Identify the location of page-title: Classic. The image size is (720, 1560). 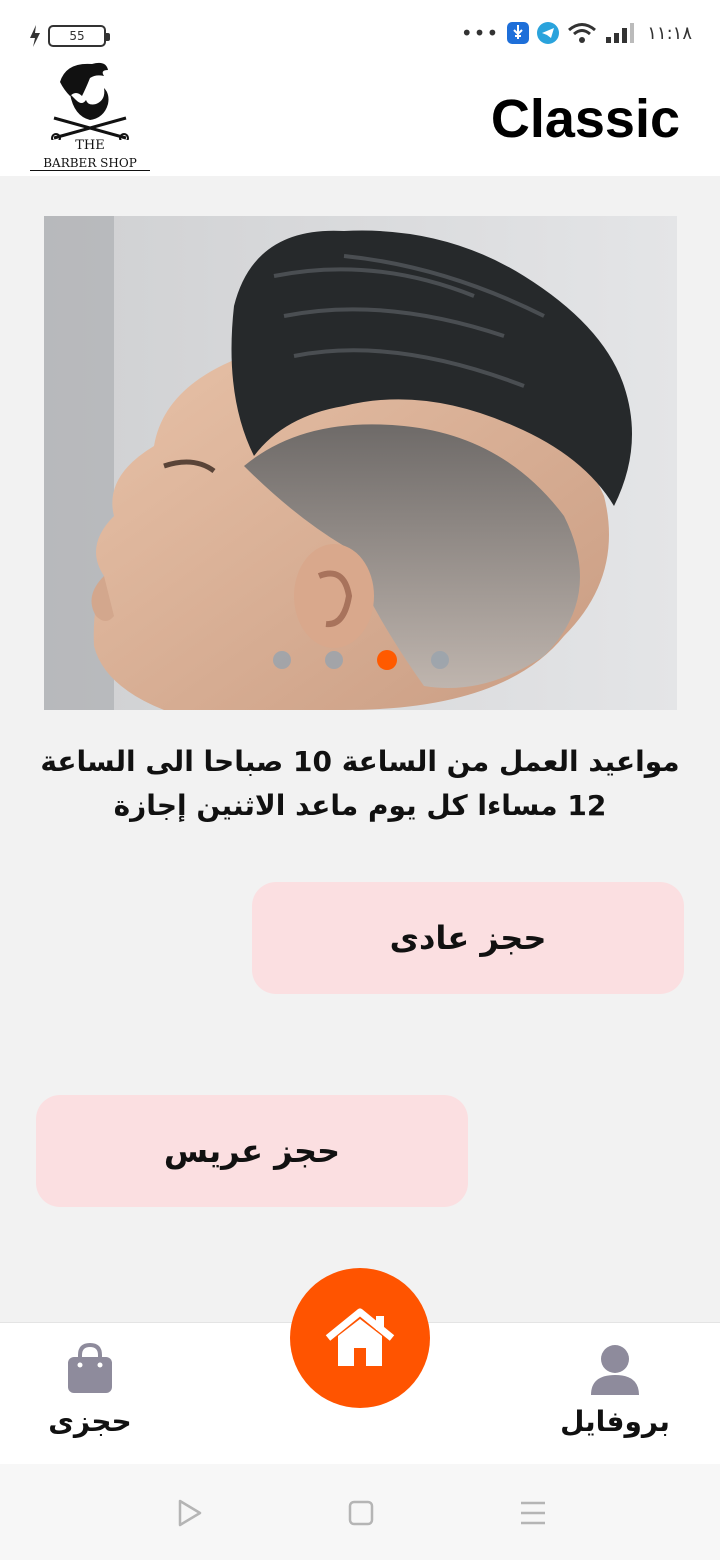
(585, 119).